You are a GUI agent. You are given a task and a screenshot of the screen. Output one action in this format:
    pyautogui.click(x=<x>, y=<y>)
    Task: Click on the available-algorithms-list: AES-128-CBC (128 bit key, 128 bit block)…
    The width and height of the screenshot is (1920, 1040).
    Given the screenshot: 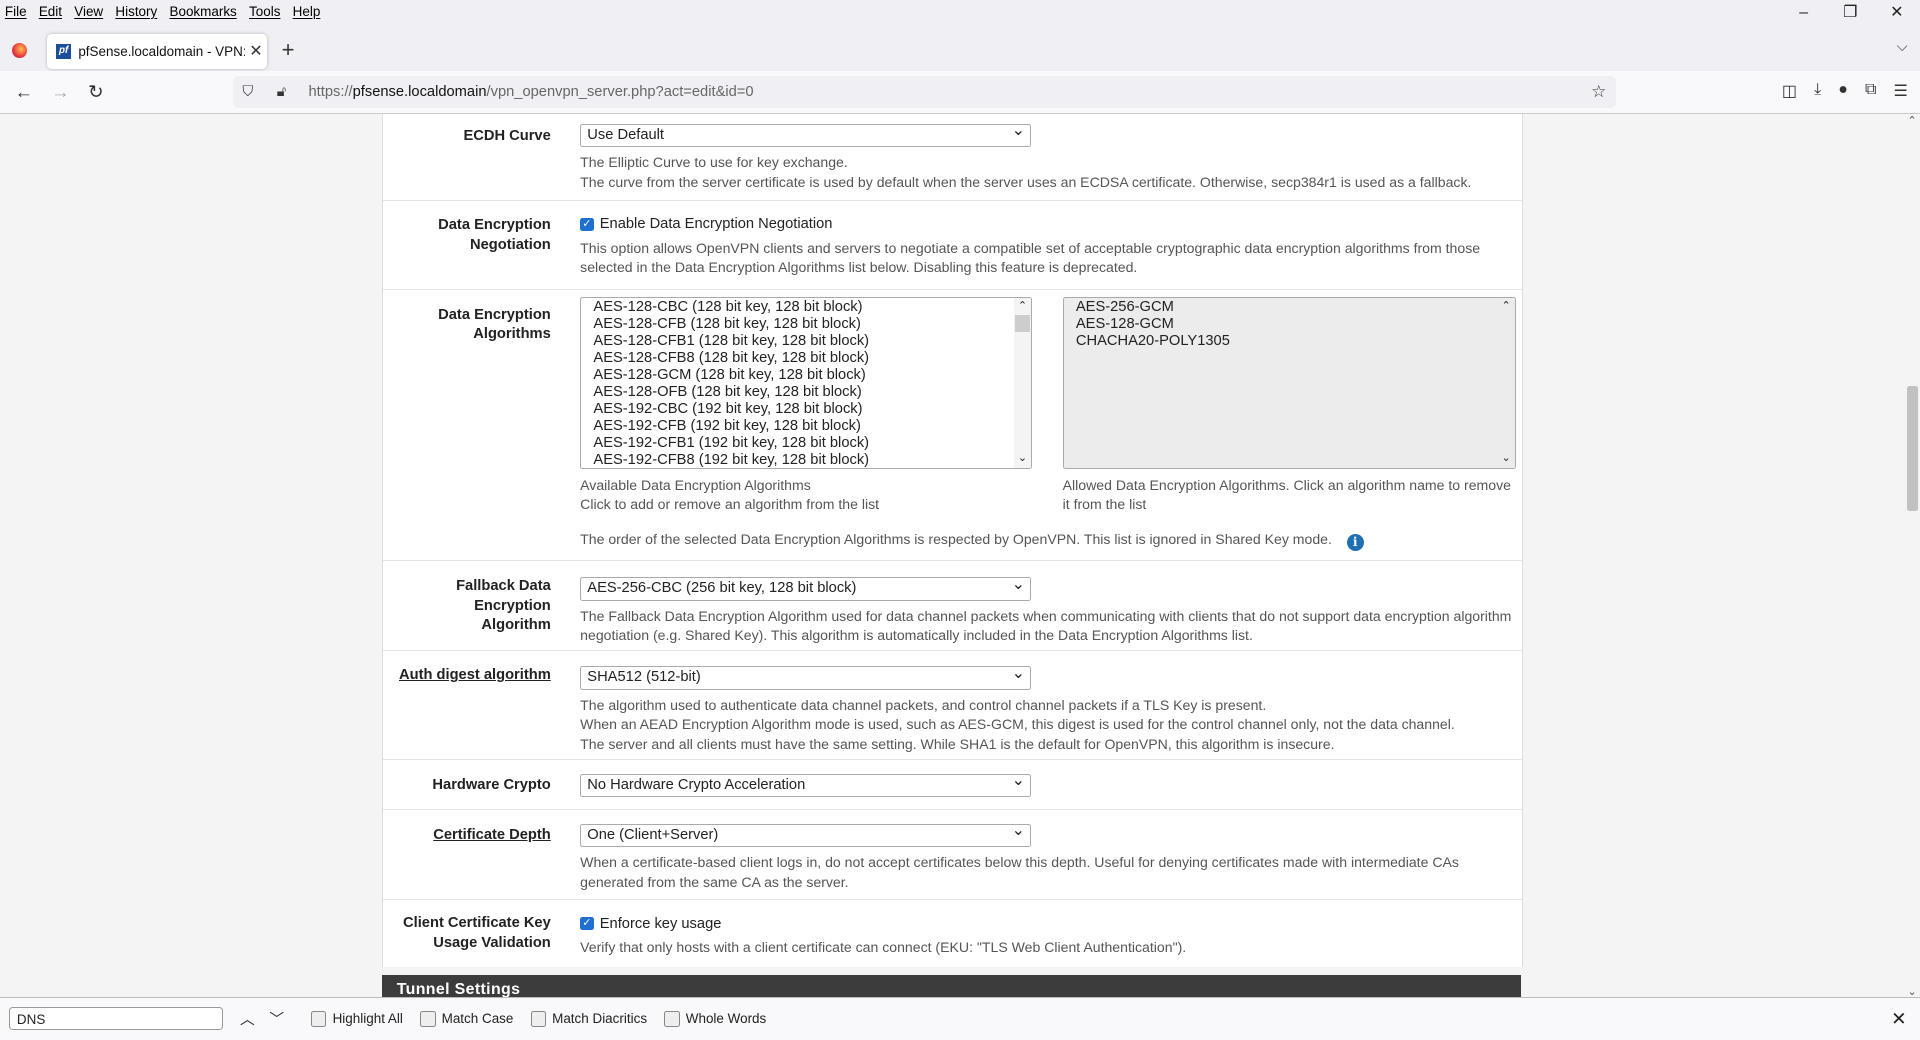 What is the action you would take?
    pyautogui.click(x=806, y=383)
    